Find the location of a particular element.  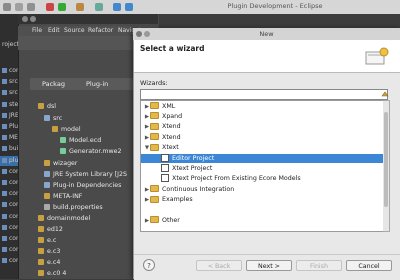

project-tree-item: e.c0 4 is located at coordinates (52, 274).